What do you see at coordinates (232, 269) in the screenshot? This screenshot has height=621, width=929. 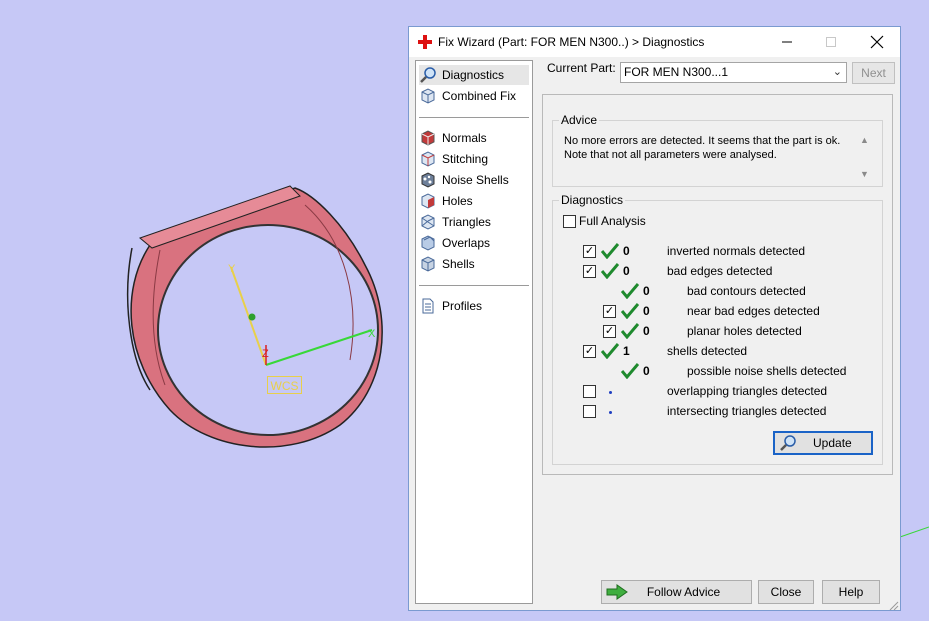 I see `axis-y-label: Y` at bounding box center [232, 269].